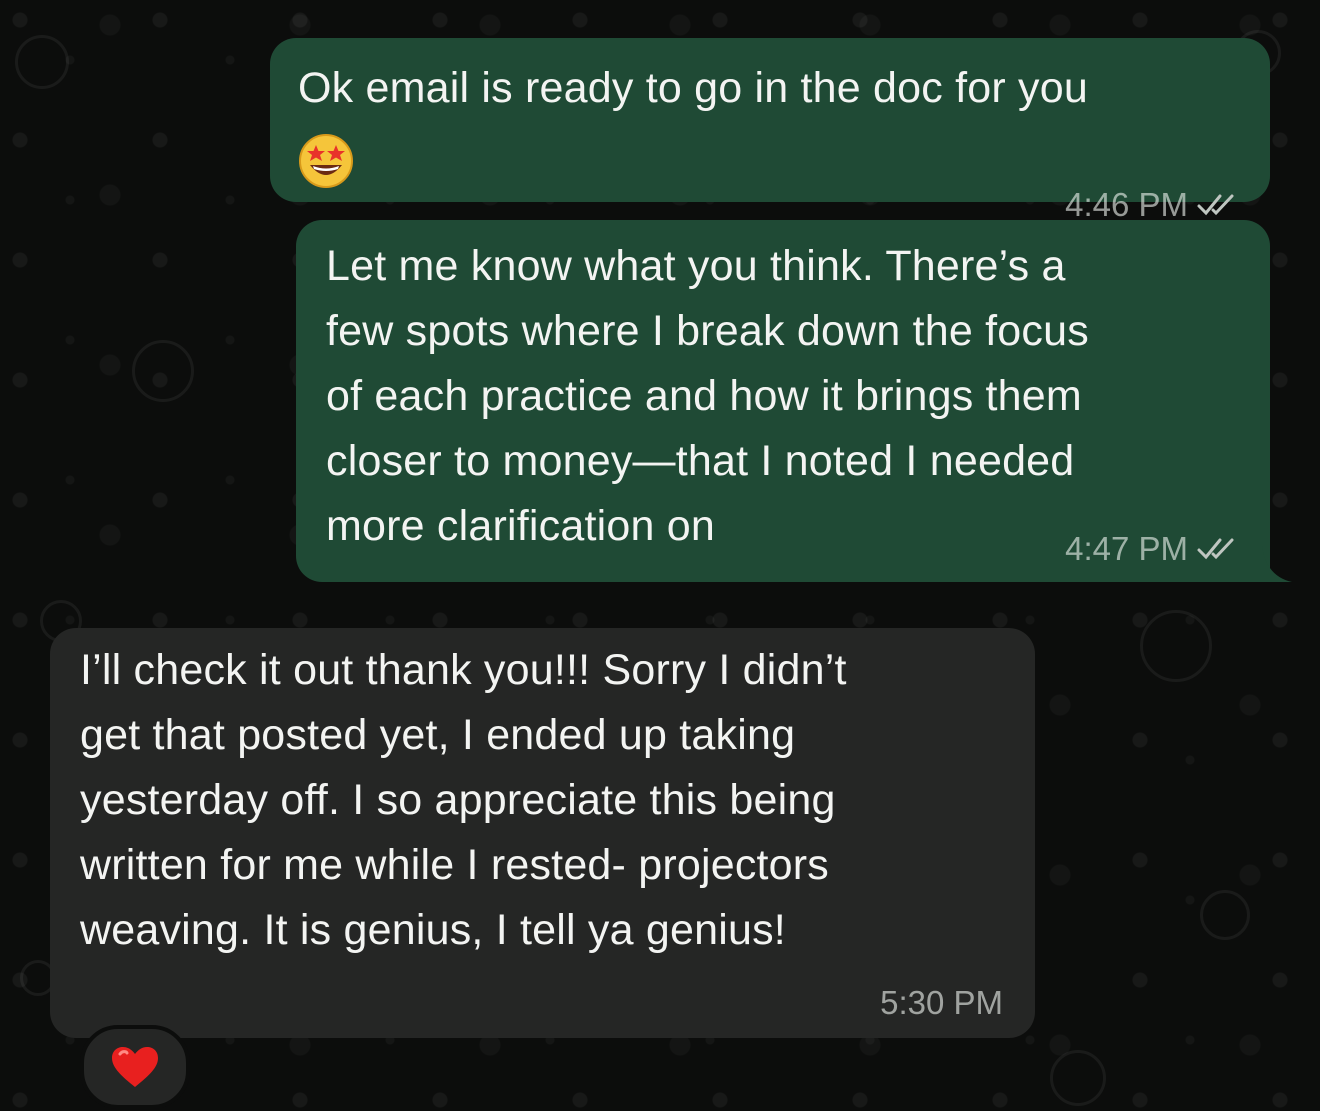  I want to click on message-meta: 5:30 PM, so click(941, 1003).